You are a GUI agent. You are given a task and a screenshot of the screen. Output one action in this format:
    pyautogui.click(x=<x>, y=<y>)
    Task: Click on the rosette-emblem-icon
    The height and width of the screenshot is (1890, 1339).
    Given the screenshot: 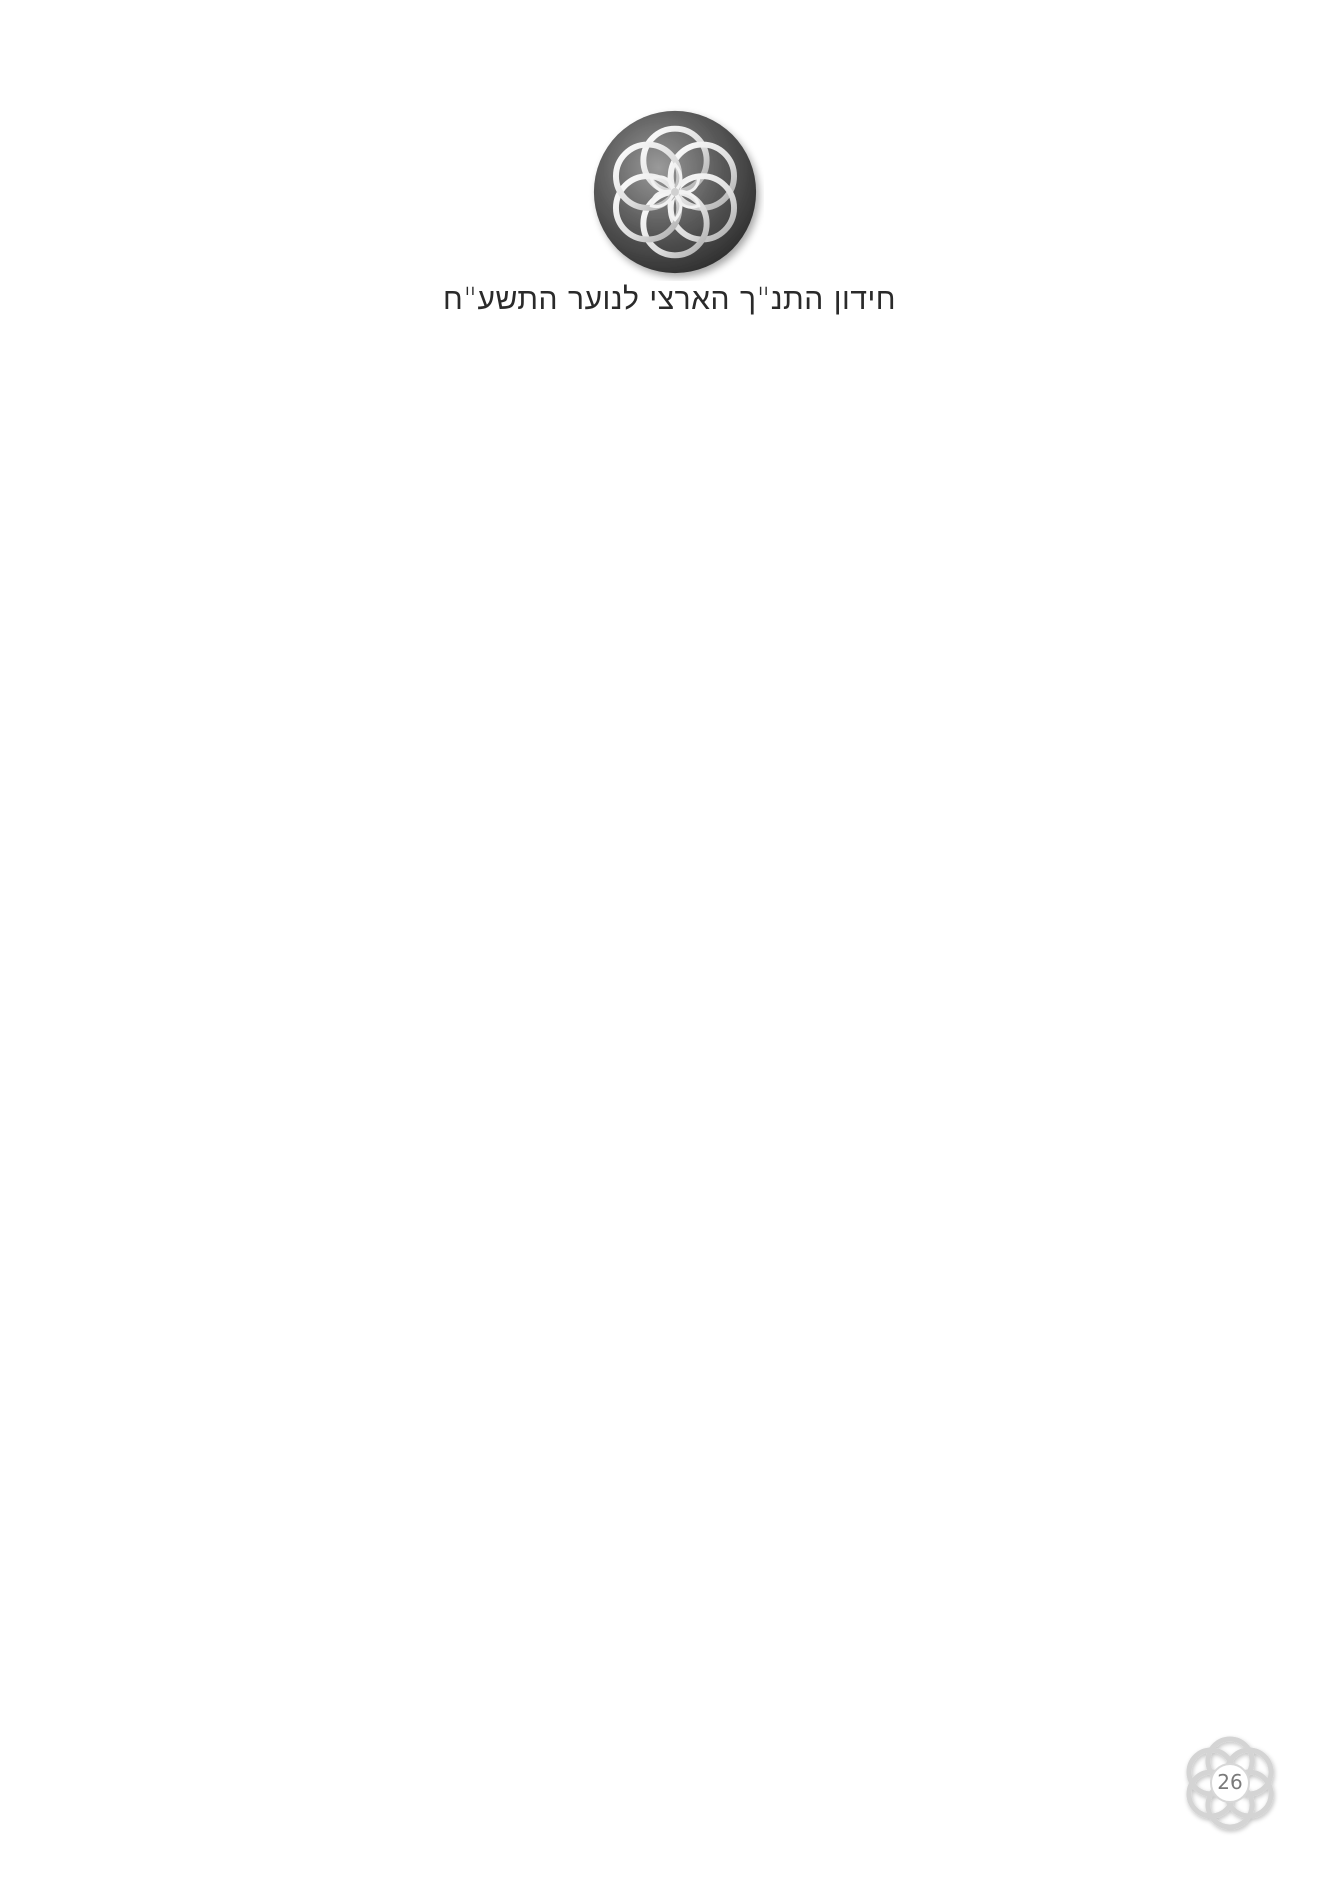 What is the action you would take?
    pyautogui.click(x=675, y=192)
    